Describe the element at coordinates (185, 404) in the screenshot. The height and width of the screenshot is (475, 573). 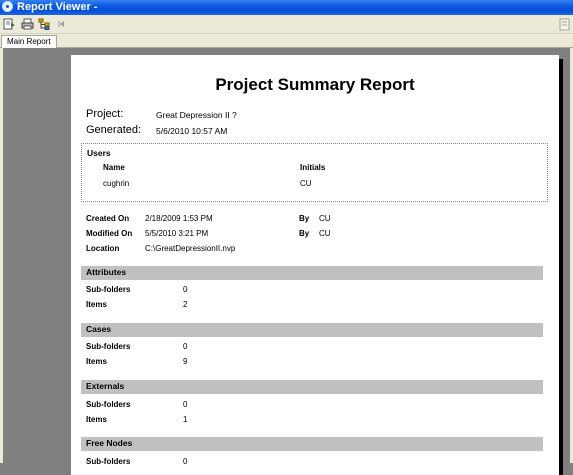
I see `externals-subfolders-value: 0` at that location.